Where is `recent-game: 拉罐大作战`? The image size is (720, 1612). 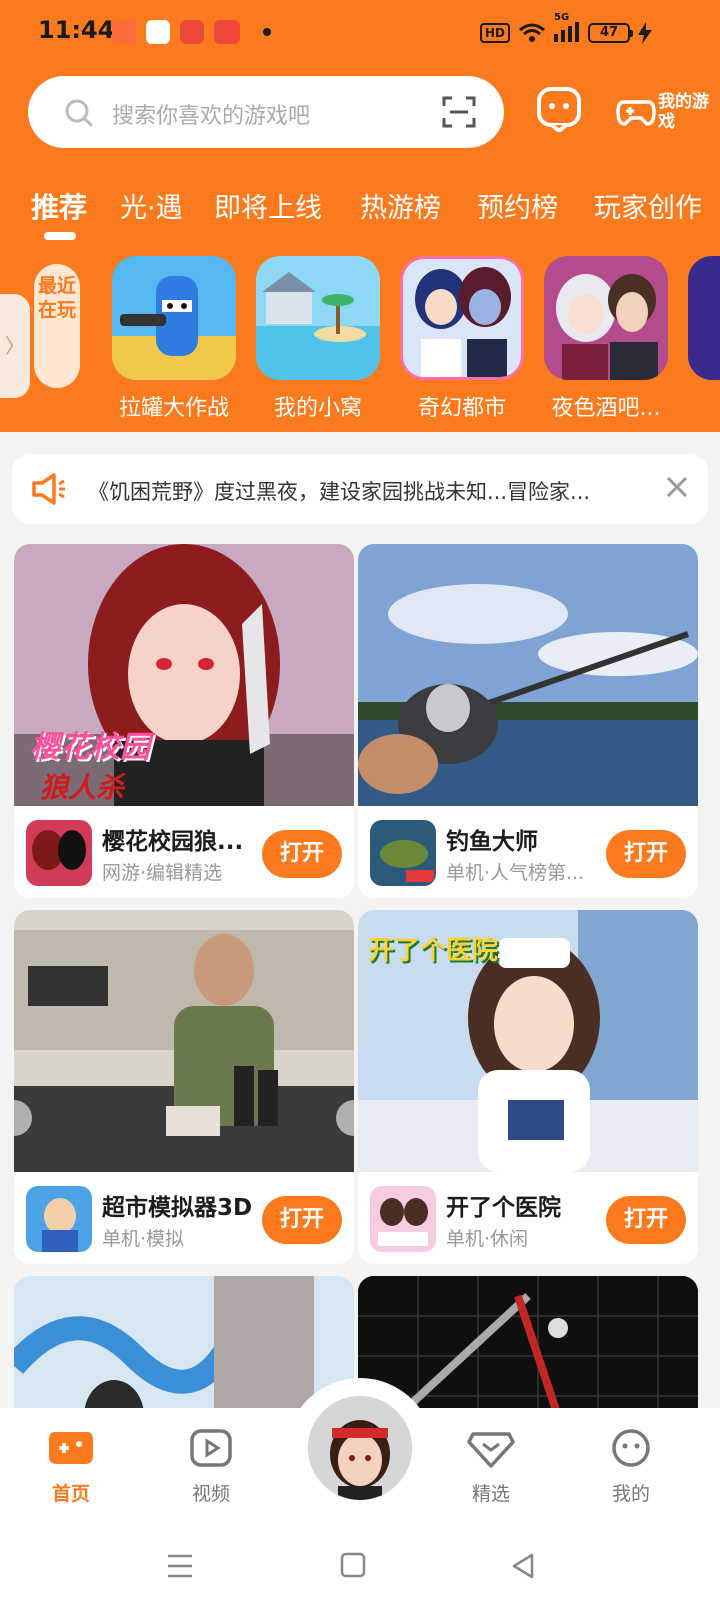 recent-game: 拉罐大作战 is located at coordinates (174, 339).